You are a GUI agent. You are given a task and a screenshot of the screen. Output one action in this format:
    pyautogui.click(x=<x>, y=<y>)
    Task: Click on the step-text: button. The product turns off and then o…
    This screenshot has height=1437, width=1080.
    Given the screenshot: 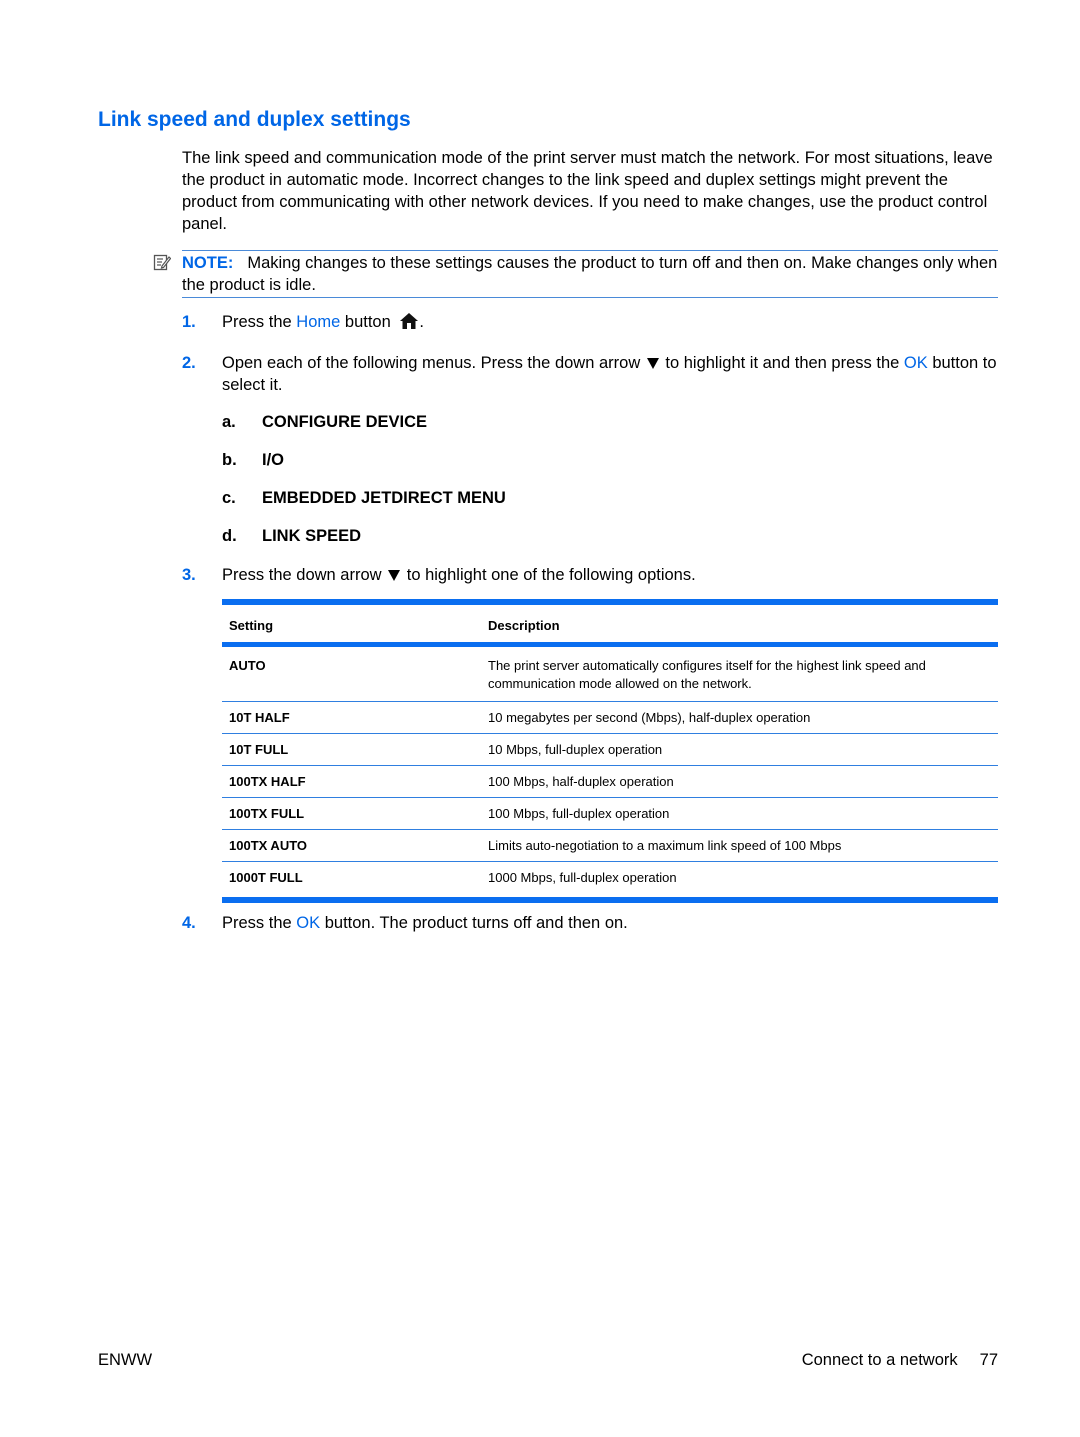 What is the action you would take?
    pyautogui.click(x=474, y=923)
    